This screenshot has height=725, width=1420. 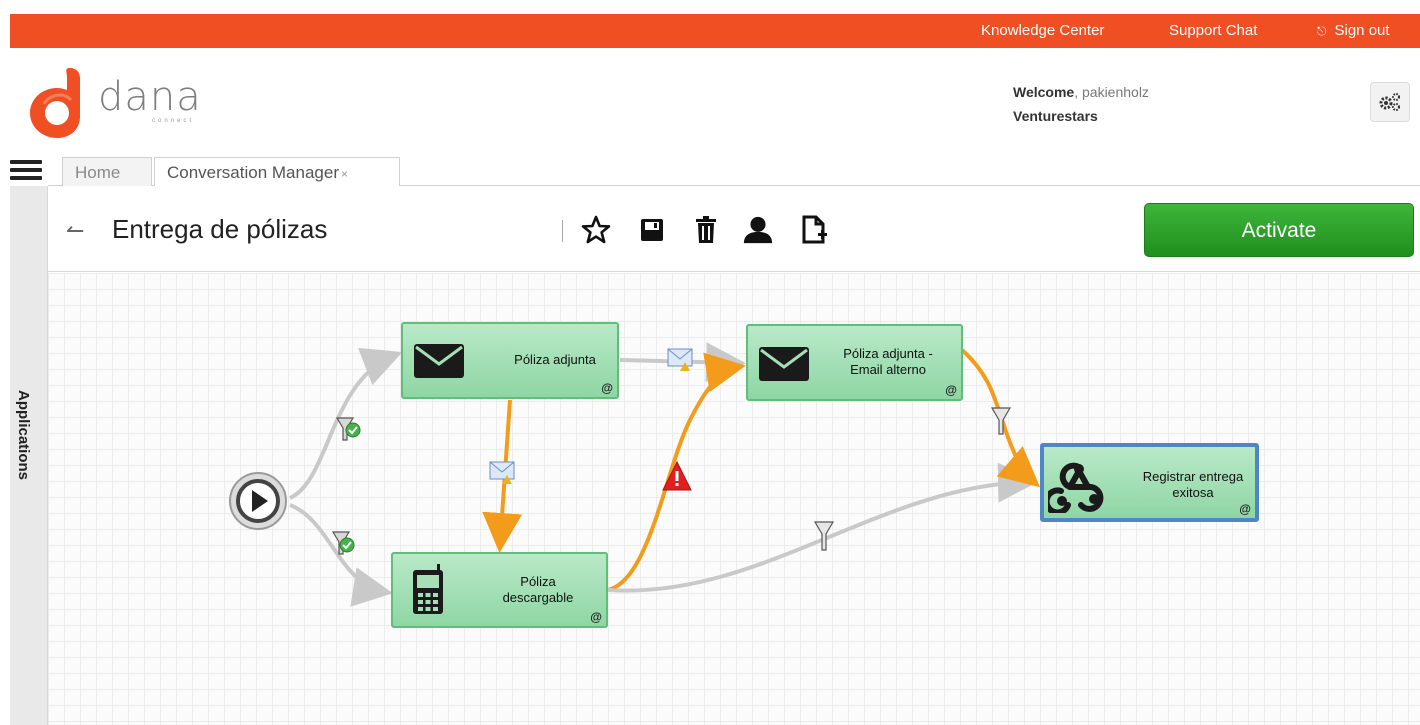 What do you see at coordinates (258, 501) in the screenshot?
I see `play-icon` at bounding box center [258, 501].